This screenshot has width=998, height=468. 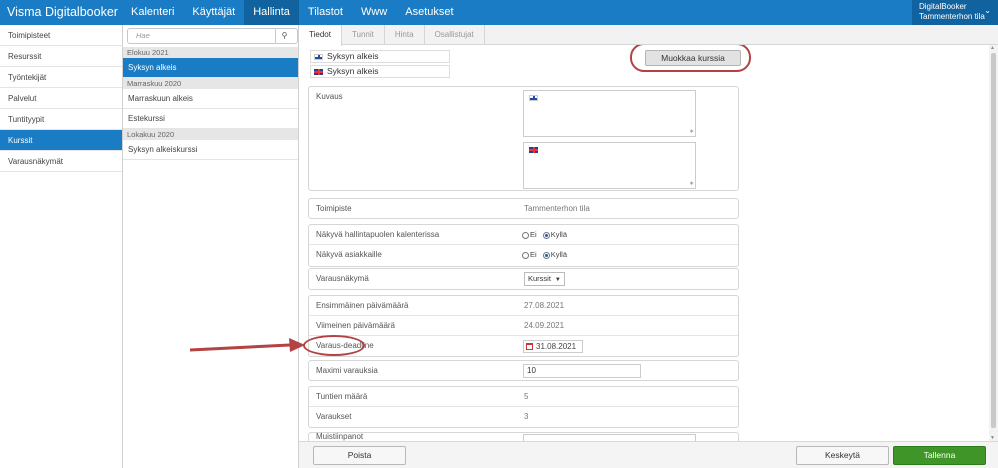 What do you see at coordinates (582, 371) in the screenshot?
I see `max-bookings-input: 10` at bounding box center [582, 371].